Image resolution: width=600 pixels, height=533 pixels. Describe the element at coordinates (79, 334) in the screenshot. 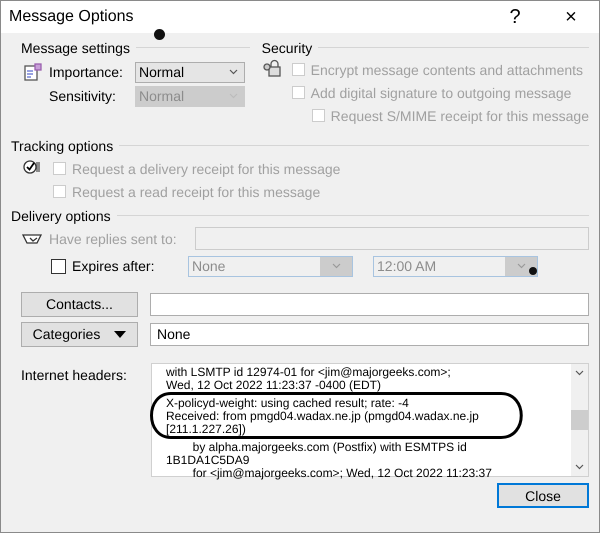

I see `categories-button: Categories` at that location.